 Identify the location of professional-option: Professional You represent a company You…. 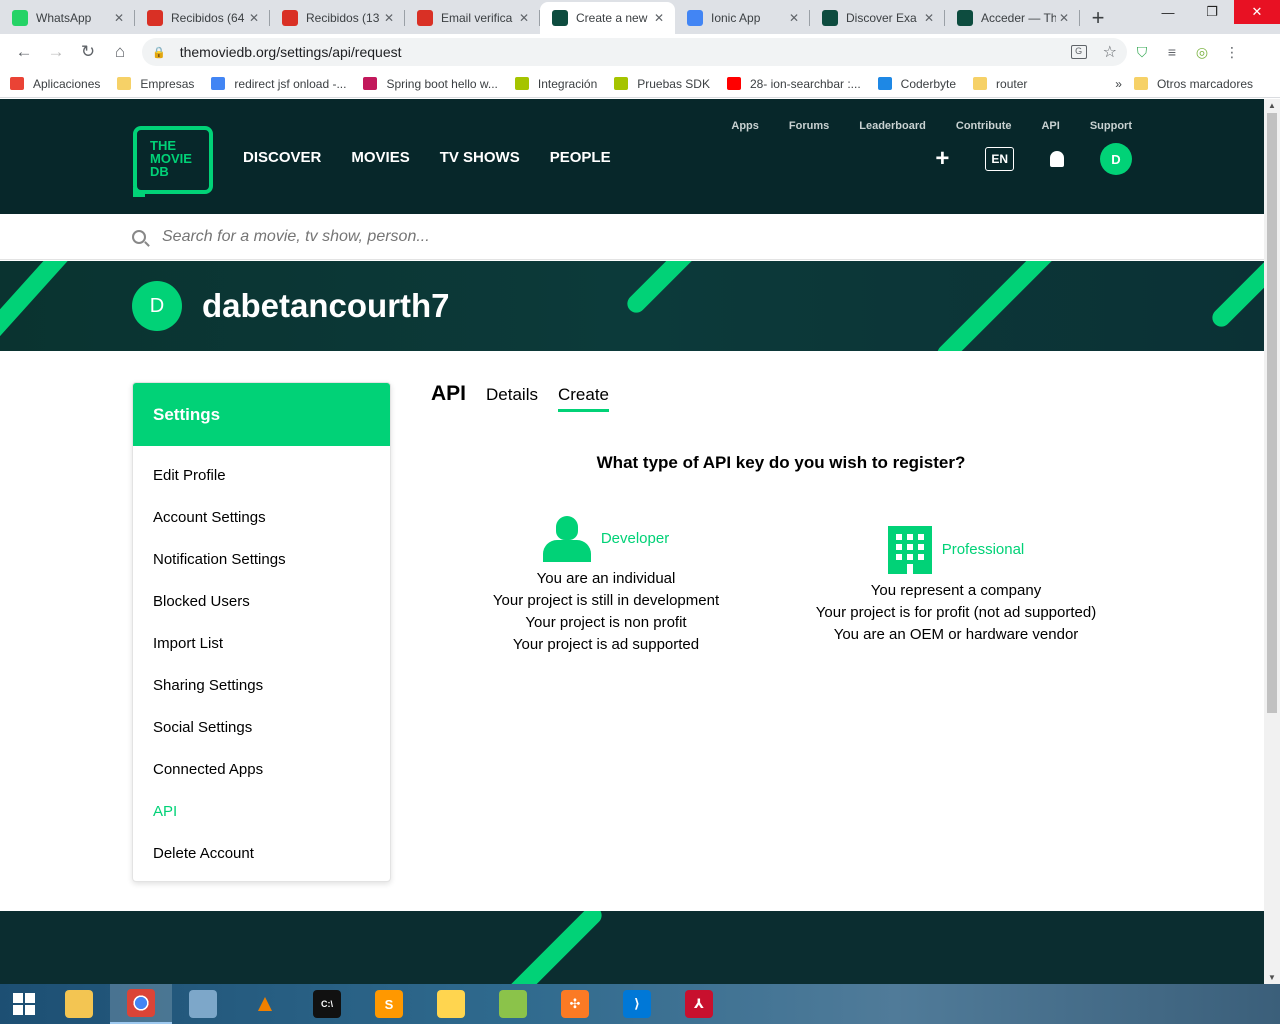
(956, 586).